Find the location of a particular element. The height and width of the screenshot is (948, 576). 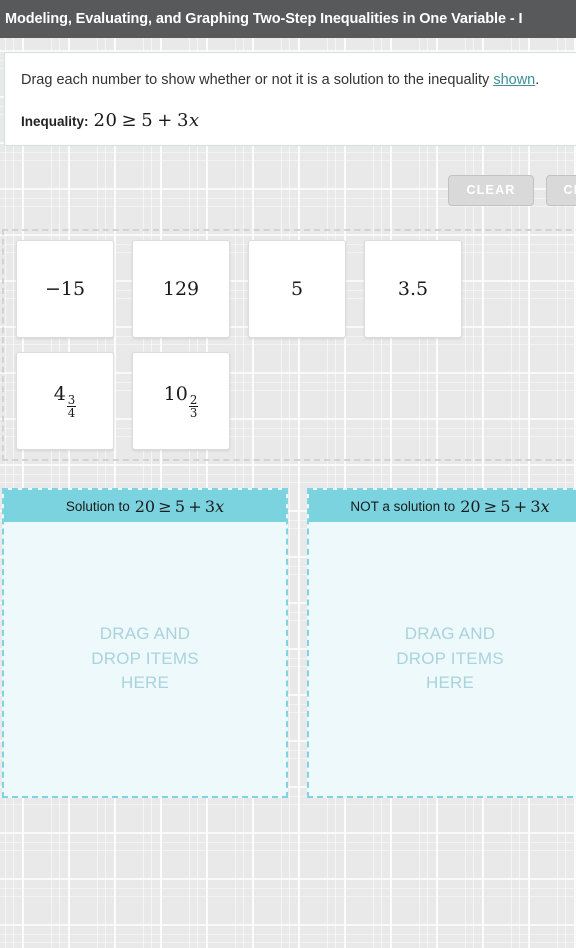

tile-row: 434 10 2 3 is located at coordinates (296, 401).